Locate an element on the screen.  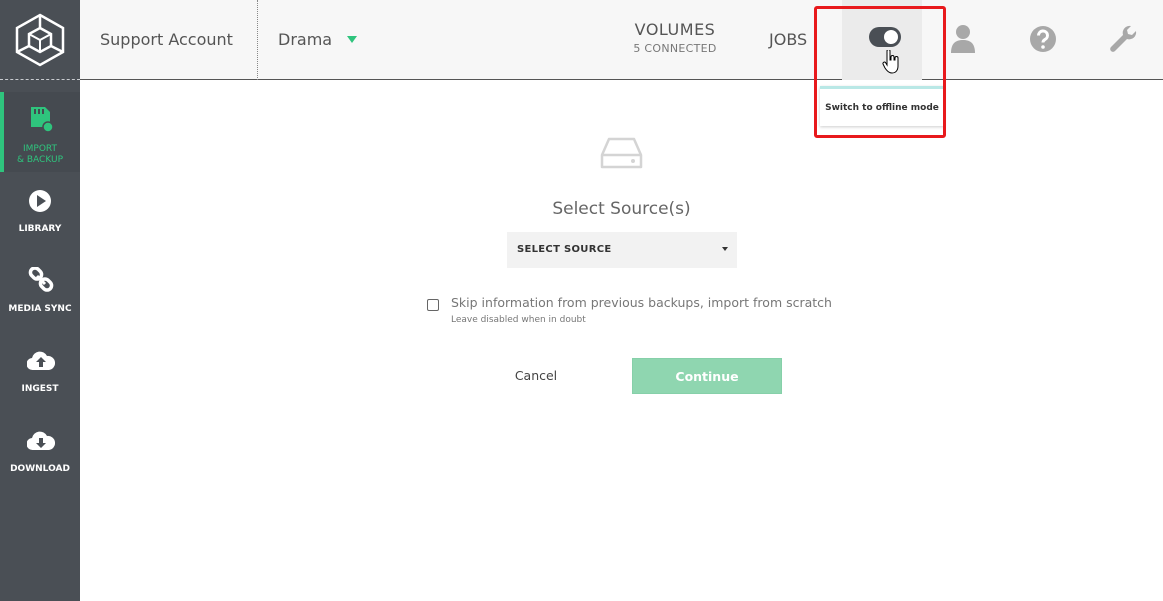
continue-button: Continue is located at coordinates (707, 376).